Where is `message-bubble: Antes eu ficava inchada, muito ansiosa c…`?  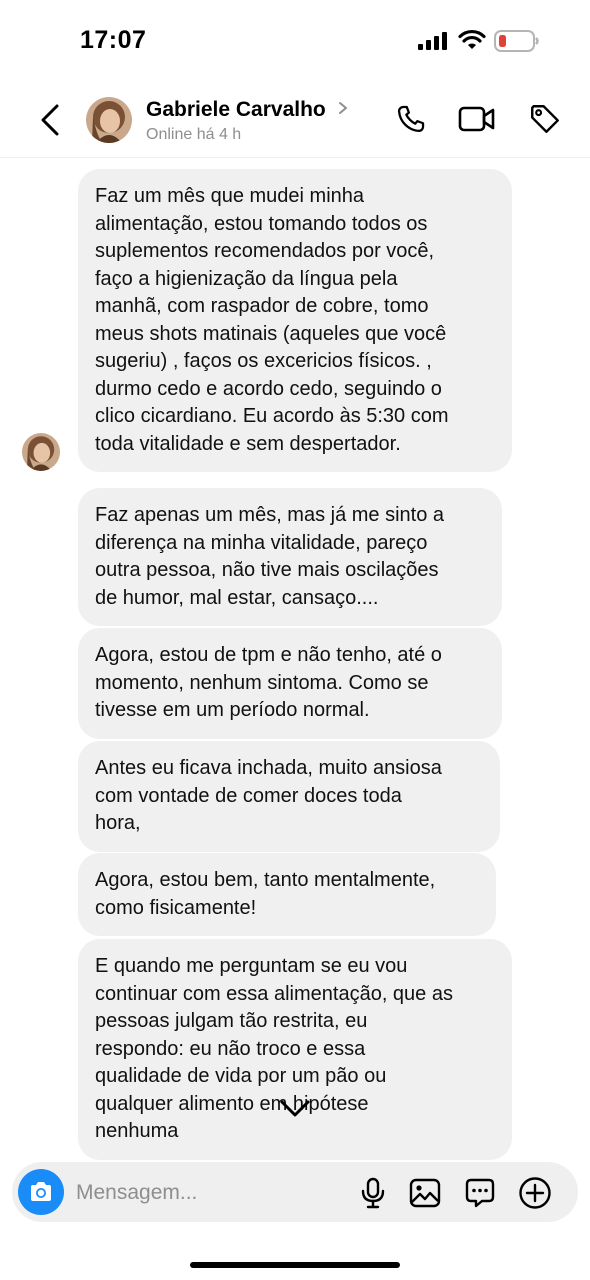 message-bubble: Antes eu ficava inchada, muito ansiosa c… is located at coordinates (289, 796).